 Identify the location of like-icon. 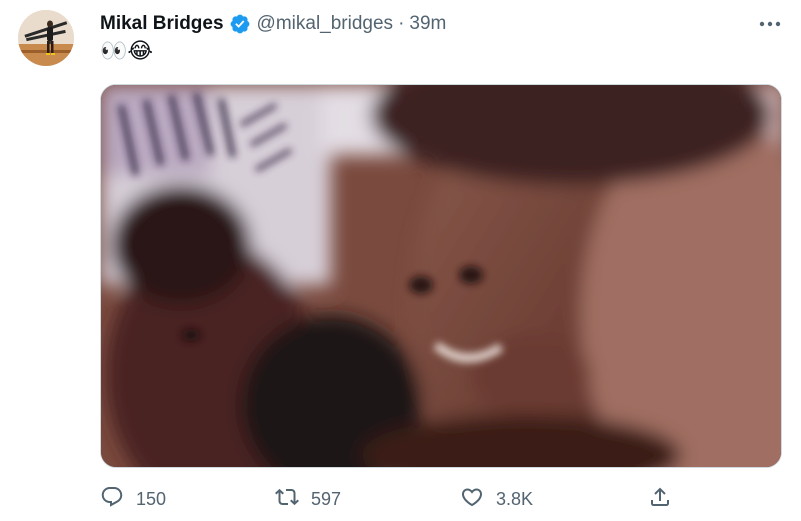
(472, 499).